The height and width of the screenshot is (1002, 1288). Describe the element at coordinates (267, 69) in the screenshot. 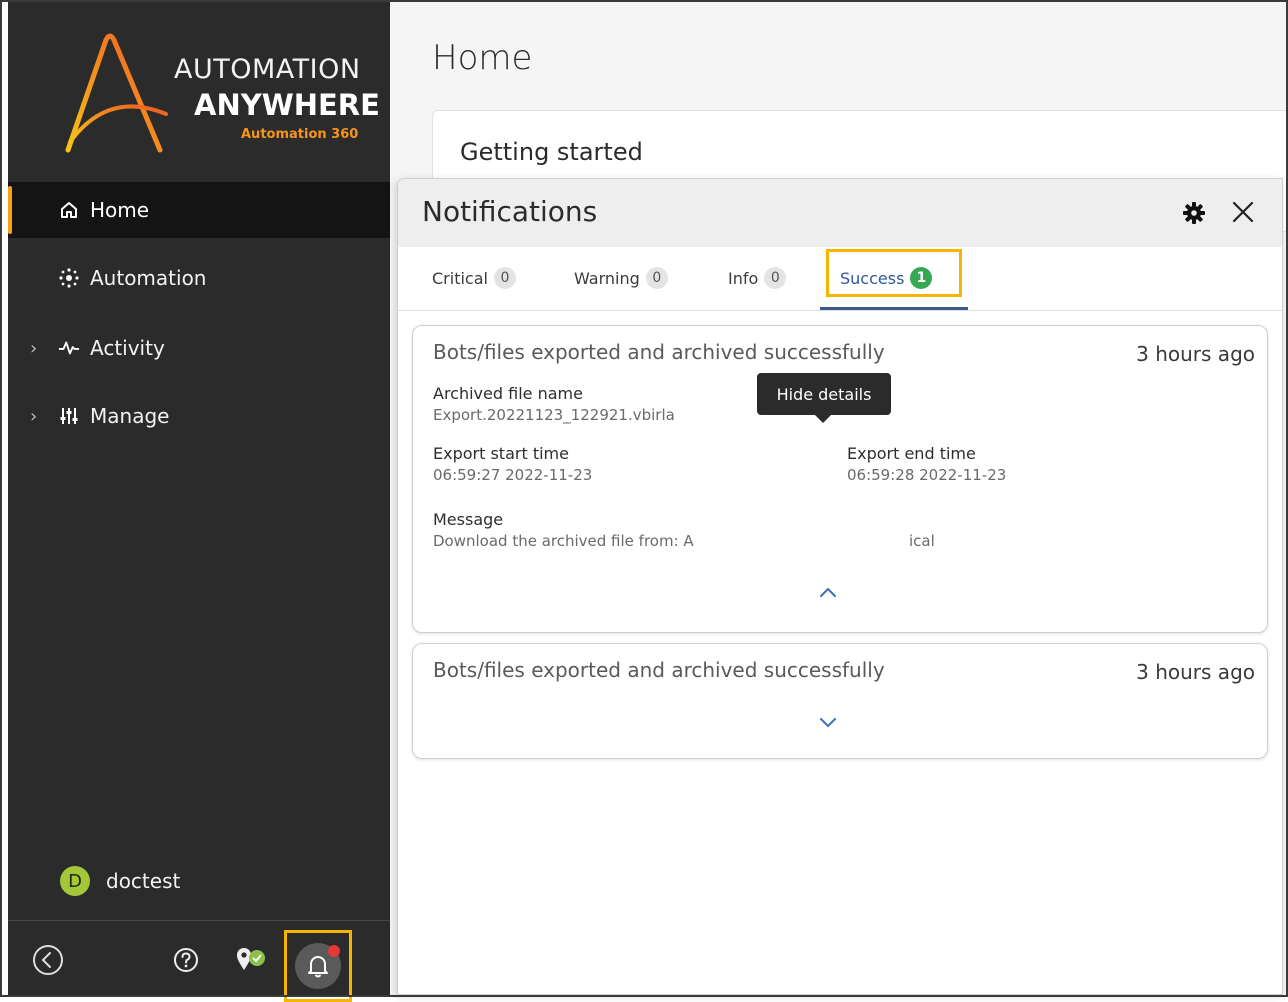

I see `logo-text-automation: AUTOMATION` at that location.